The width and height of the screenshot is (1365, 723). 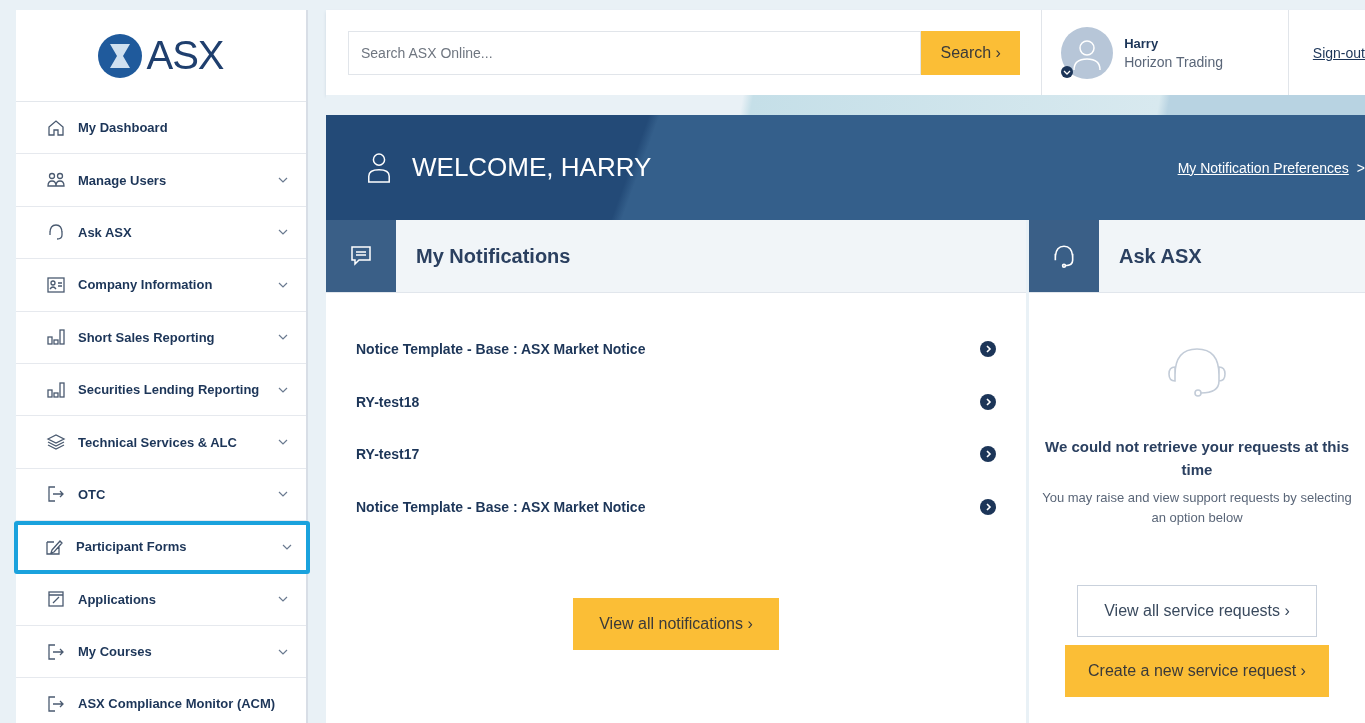 I want to click on nav-item: ASX Compliance Monitor (ACM), so click(x=161, y=700).